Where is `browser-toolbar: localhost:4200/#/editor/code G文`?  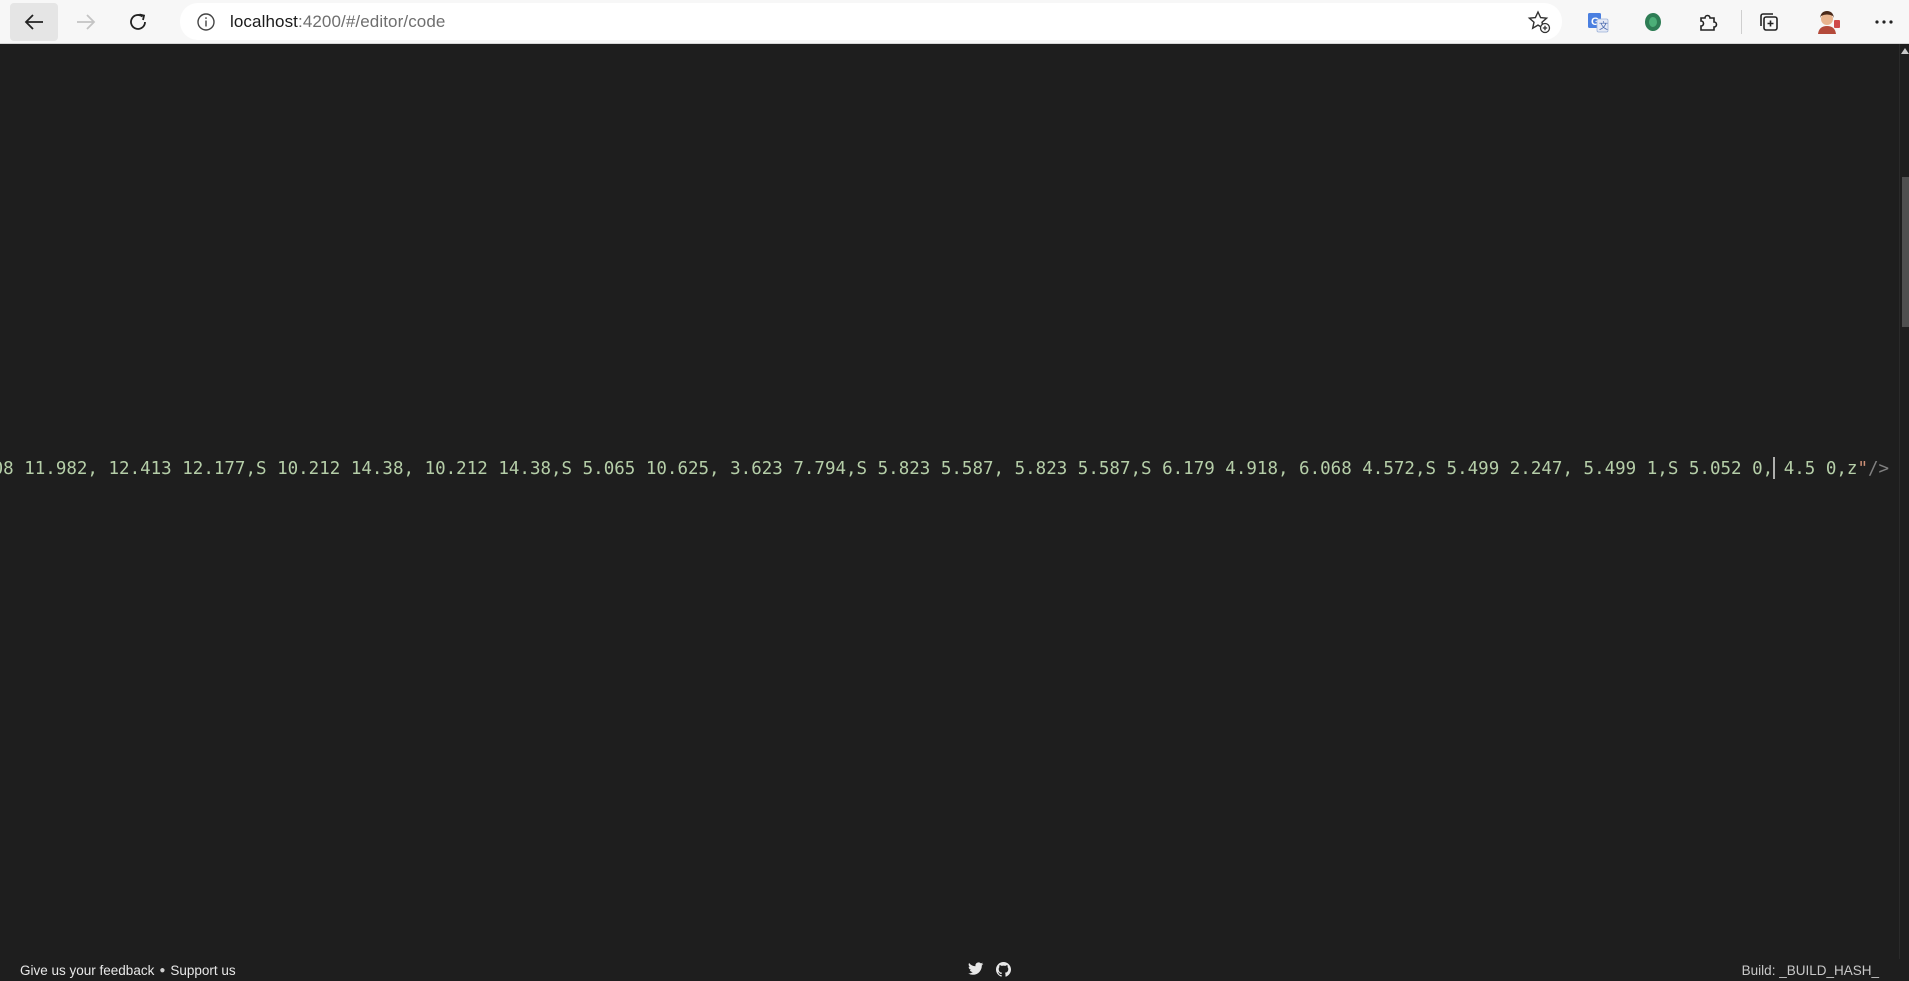
browser-toolbar: localhost:4200/#/editor/code G文 is located at coordinates (954, 22).